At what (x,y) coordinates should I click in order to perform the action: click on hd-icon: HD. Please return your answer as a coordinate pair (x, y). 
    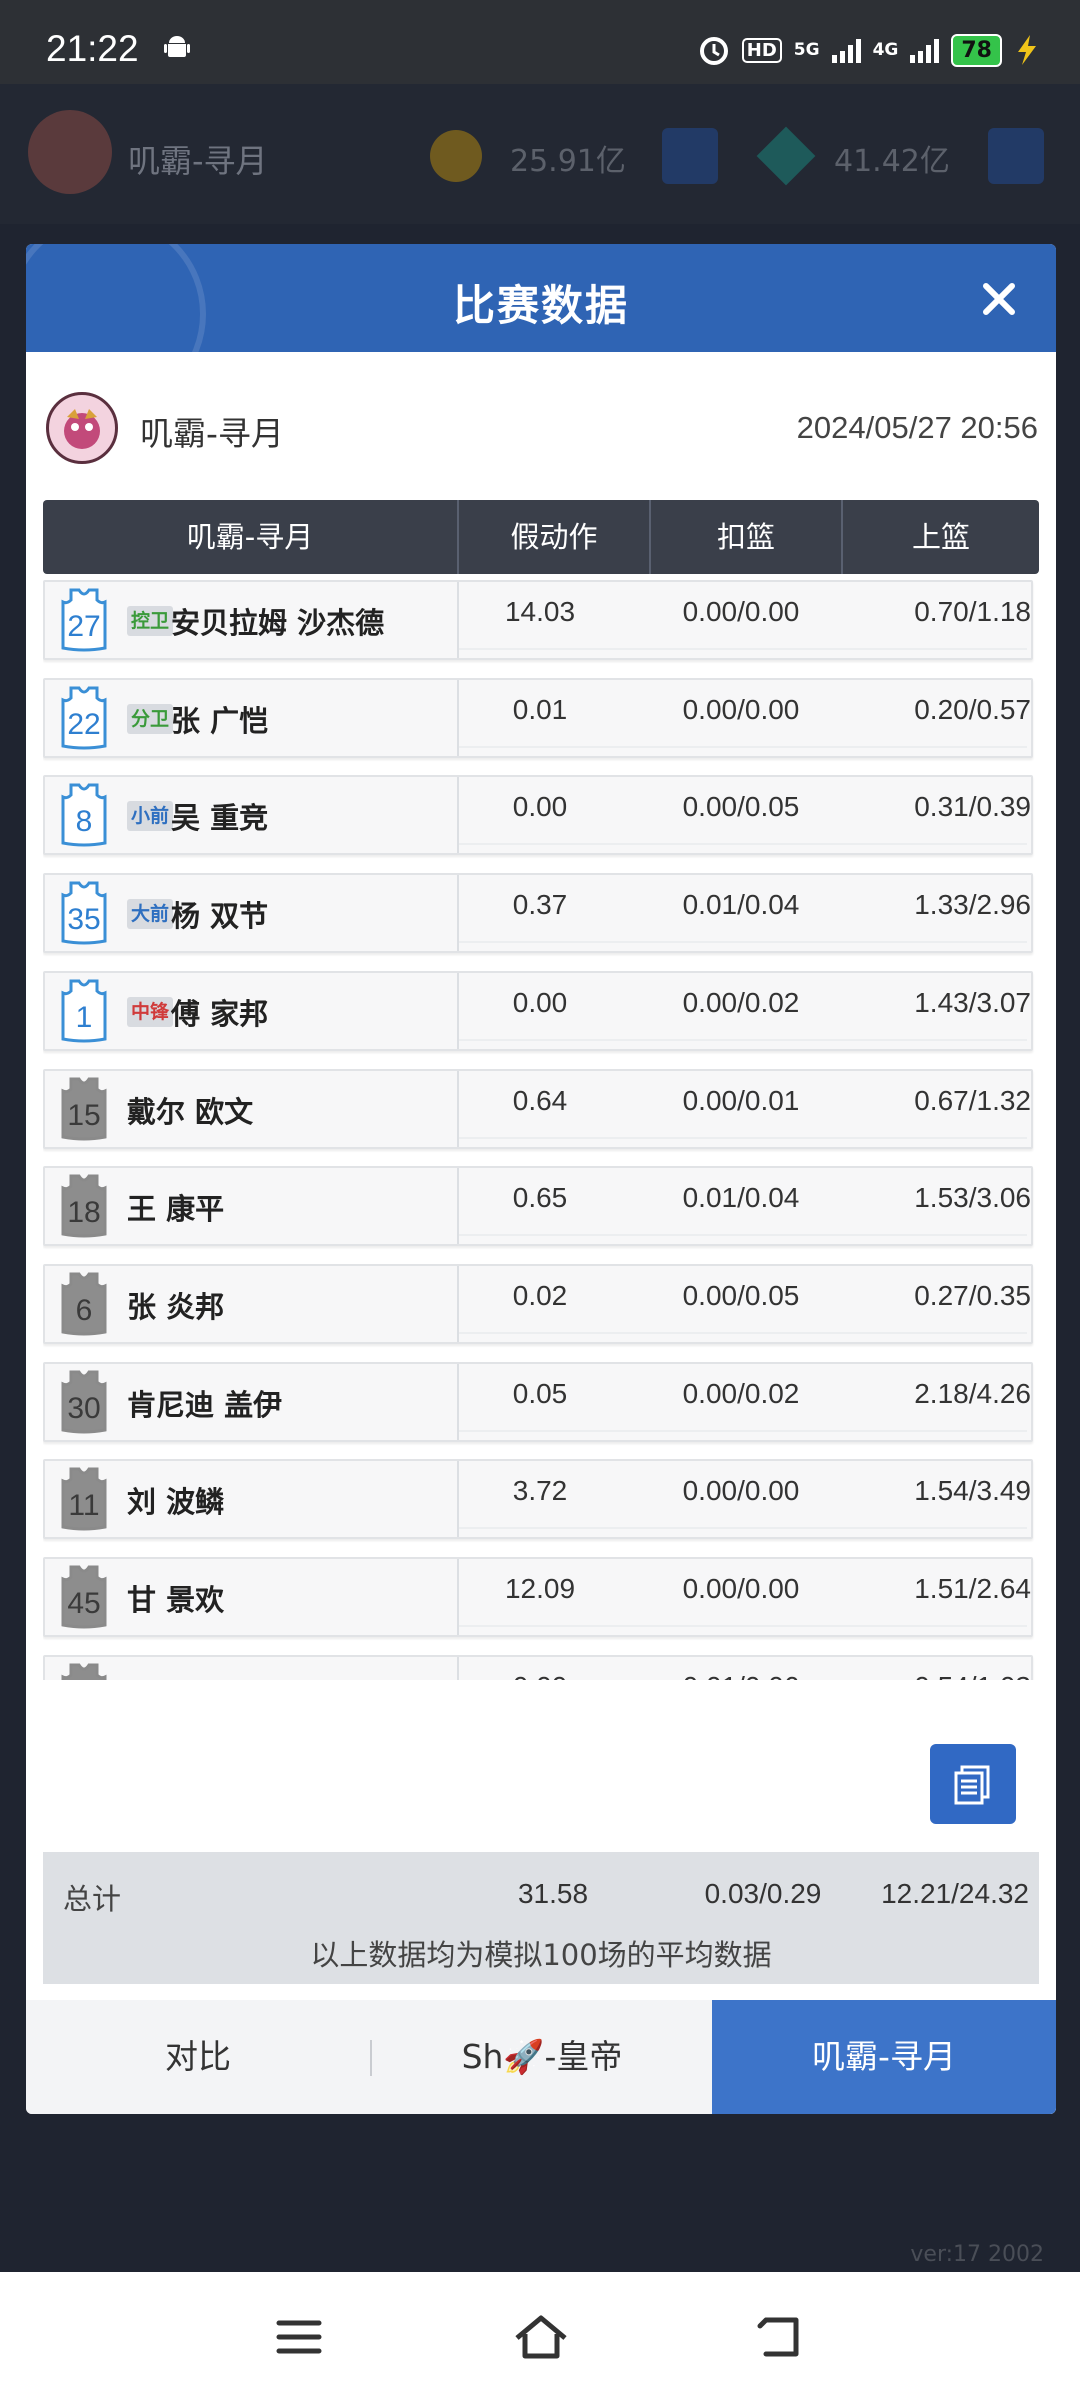
    Looking at the image, I should click on (761, 50).